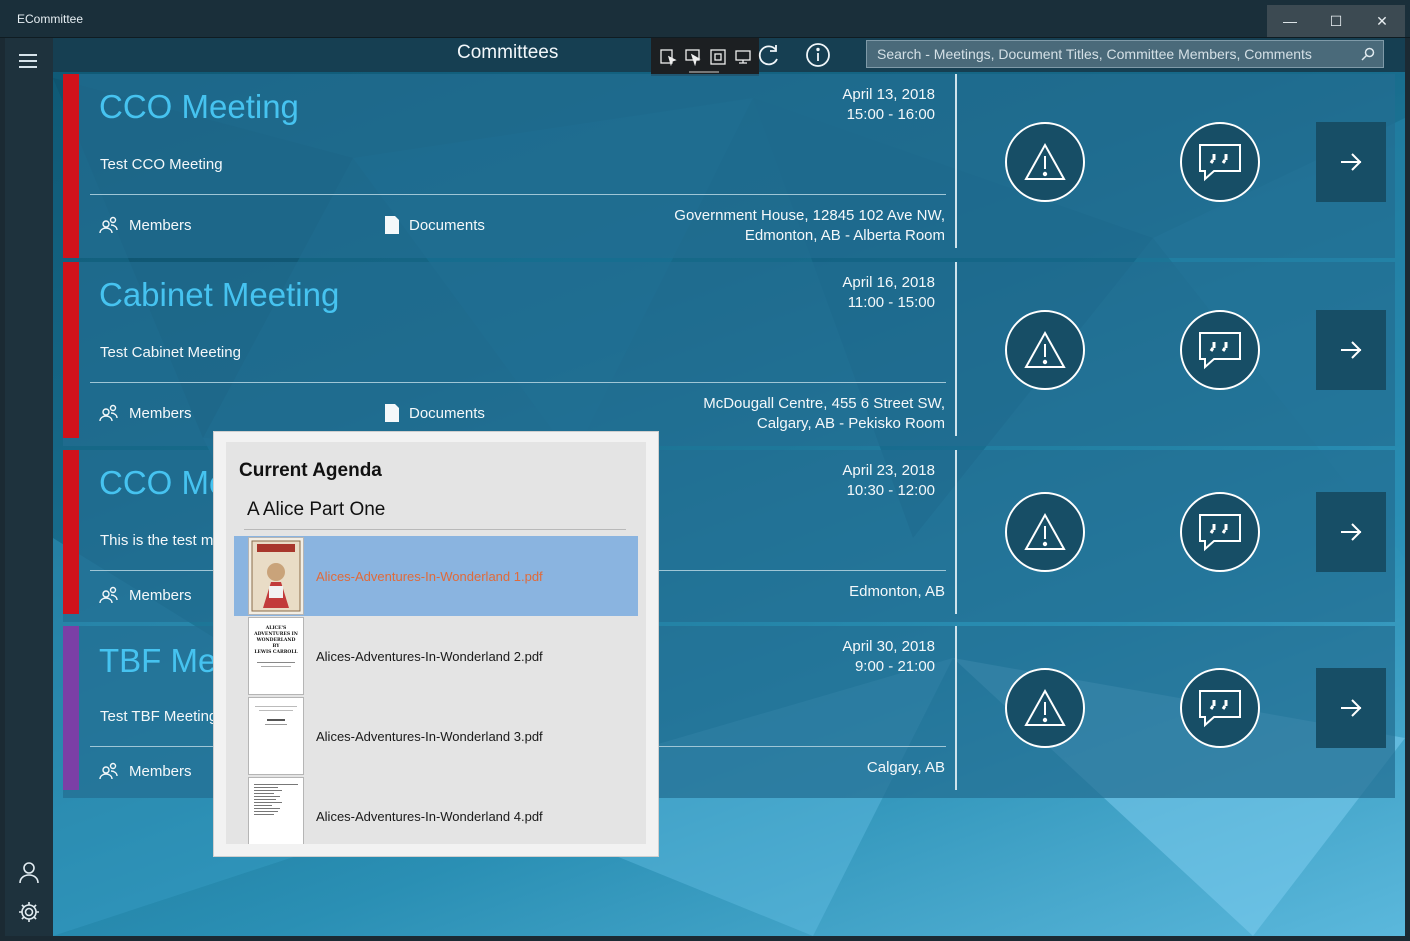 The height and width of the screenshot is (941, 1410). Describe the element at coordinates (888, 105) in the screenshot. I see `meeting-datetime: April 13, 2018 15:00 - 16:00` at that location.